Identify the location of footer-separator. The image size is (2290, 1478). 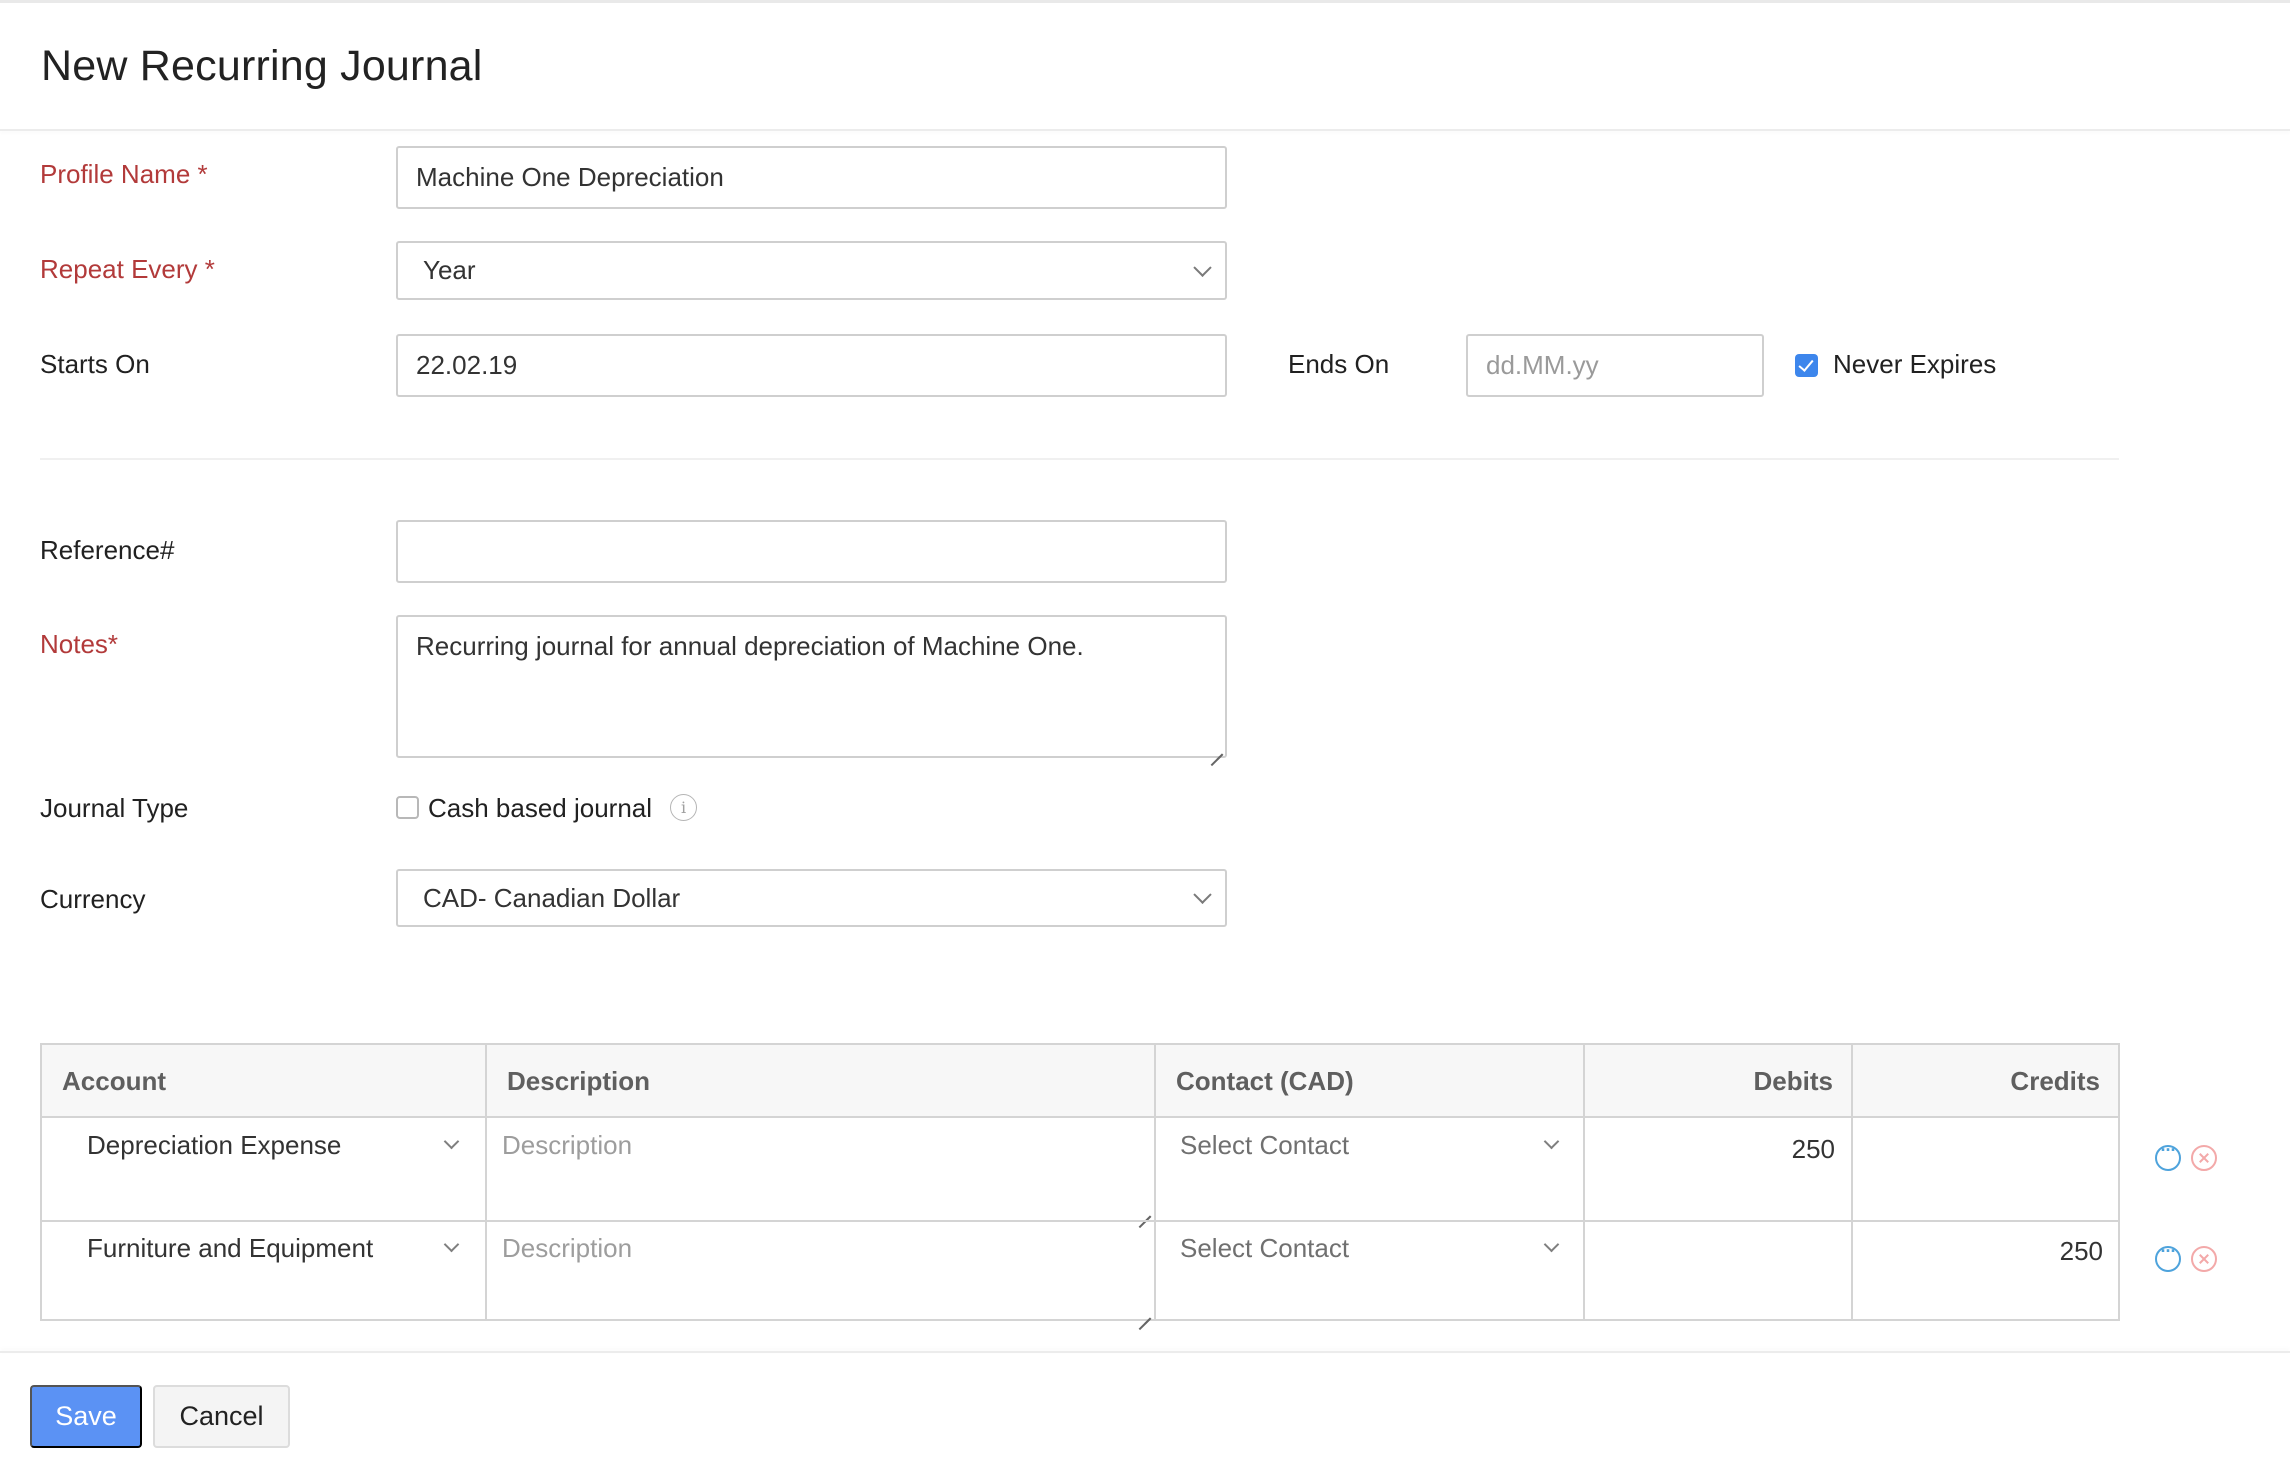
(1145, 1352).